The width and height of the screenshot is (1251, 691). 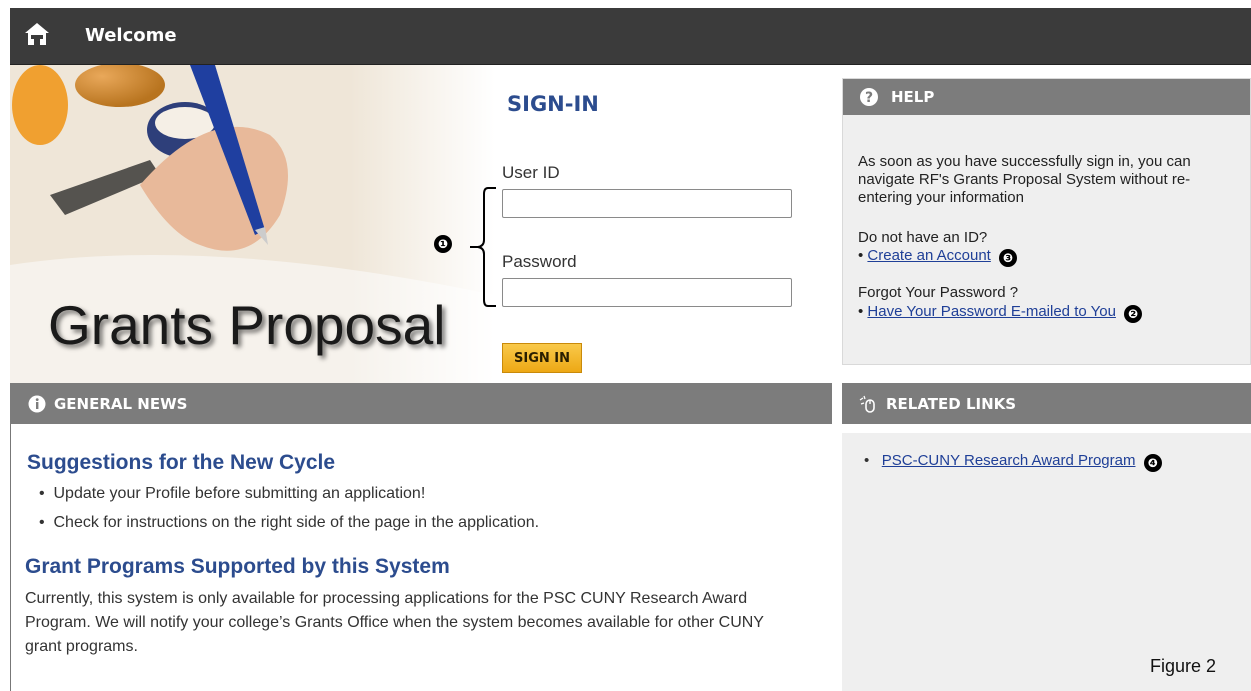 What do you see at coordinates (647, 292) in the screenshot?
I see `password-input` at bounding box center [647, 292].